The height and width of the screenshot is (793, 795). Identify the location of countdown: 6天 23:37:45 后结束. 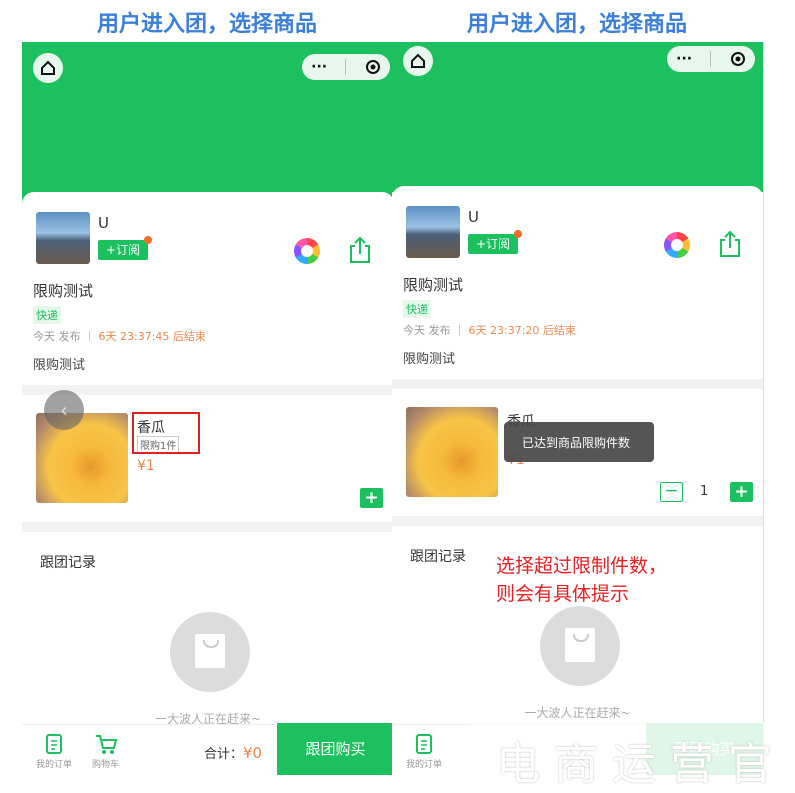
(152, 336).